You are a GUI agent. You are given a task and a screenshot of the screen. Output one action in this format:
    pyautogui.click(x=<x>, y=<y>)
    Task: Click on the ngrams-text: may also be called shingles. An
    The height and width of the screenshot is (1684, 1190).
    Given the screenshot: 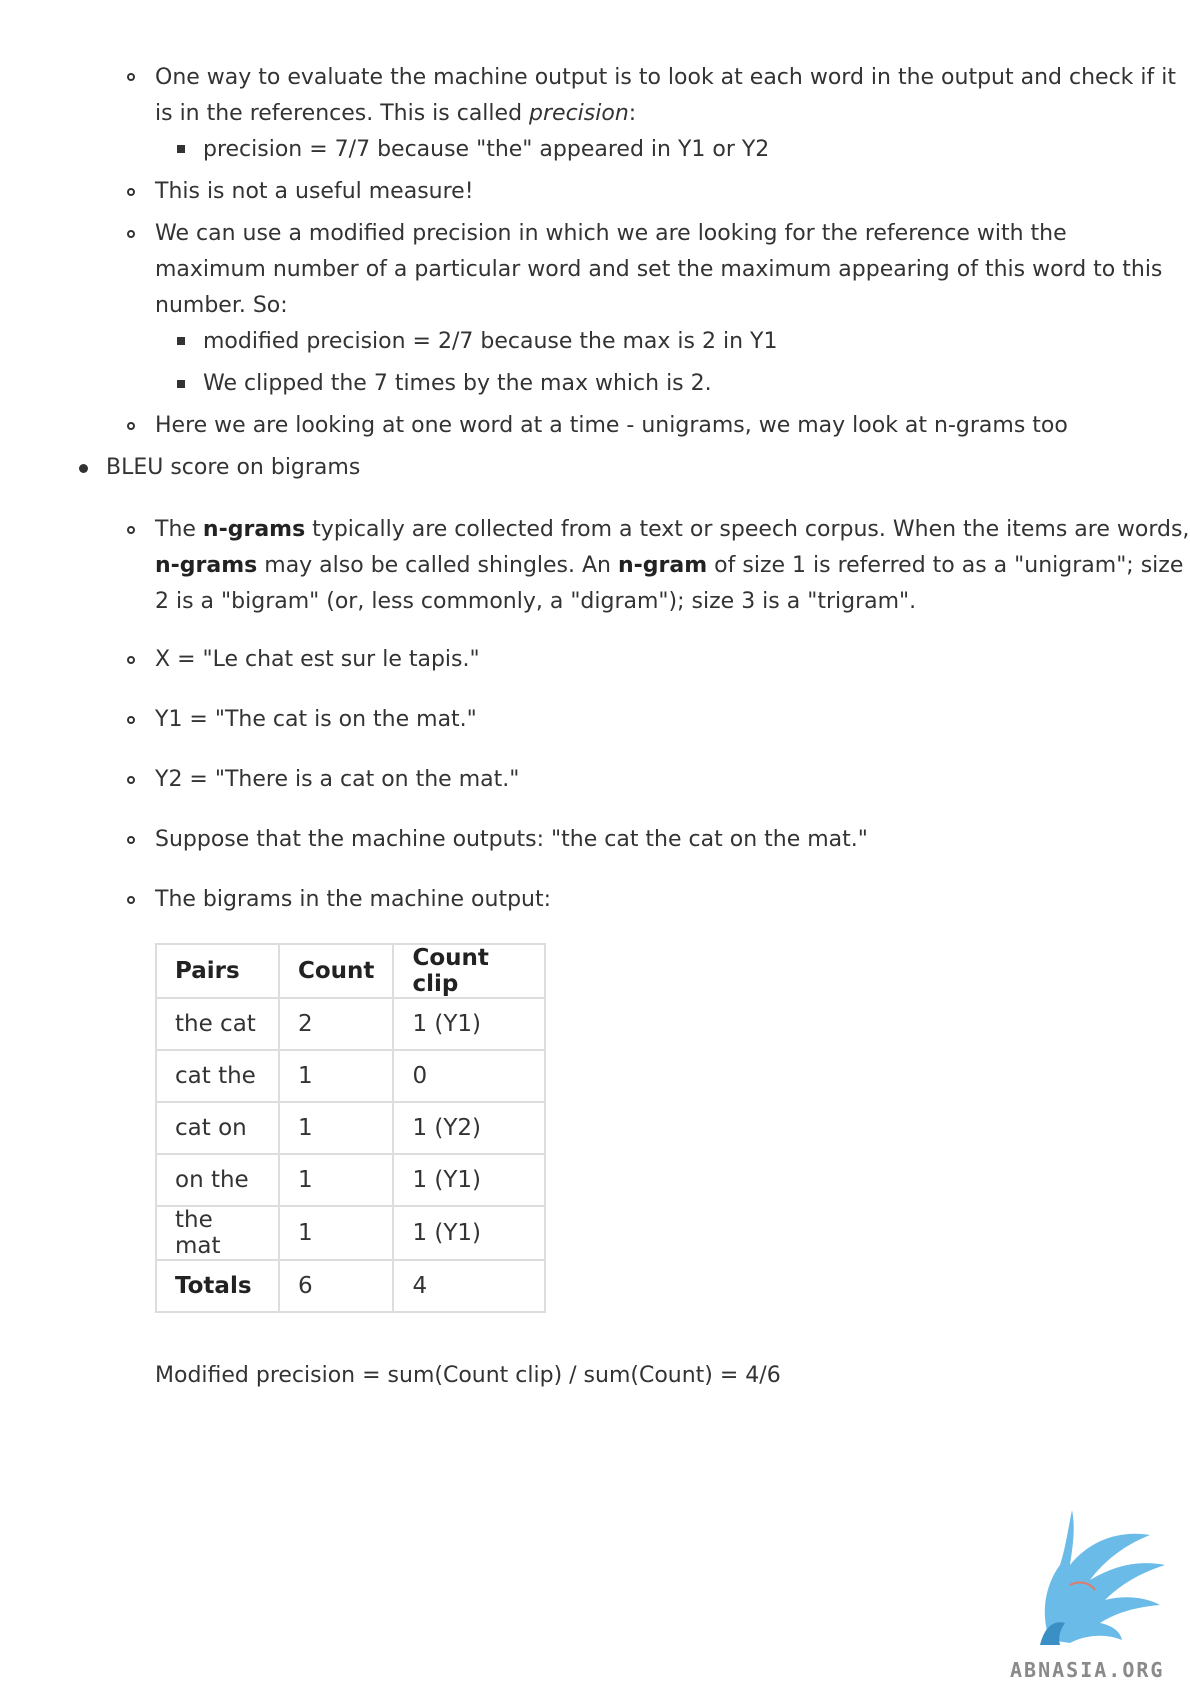 What is the action you would take?
    pyautogui.click(x=437, y=565)
    